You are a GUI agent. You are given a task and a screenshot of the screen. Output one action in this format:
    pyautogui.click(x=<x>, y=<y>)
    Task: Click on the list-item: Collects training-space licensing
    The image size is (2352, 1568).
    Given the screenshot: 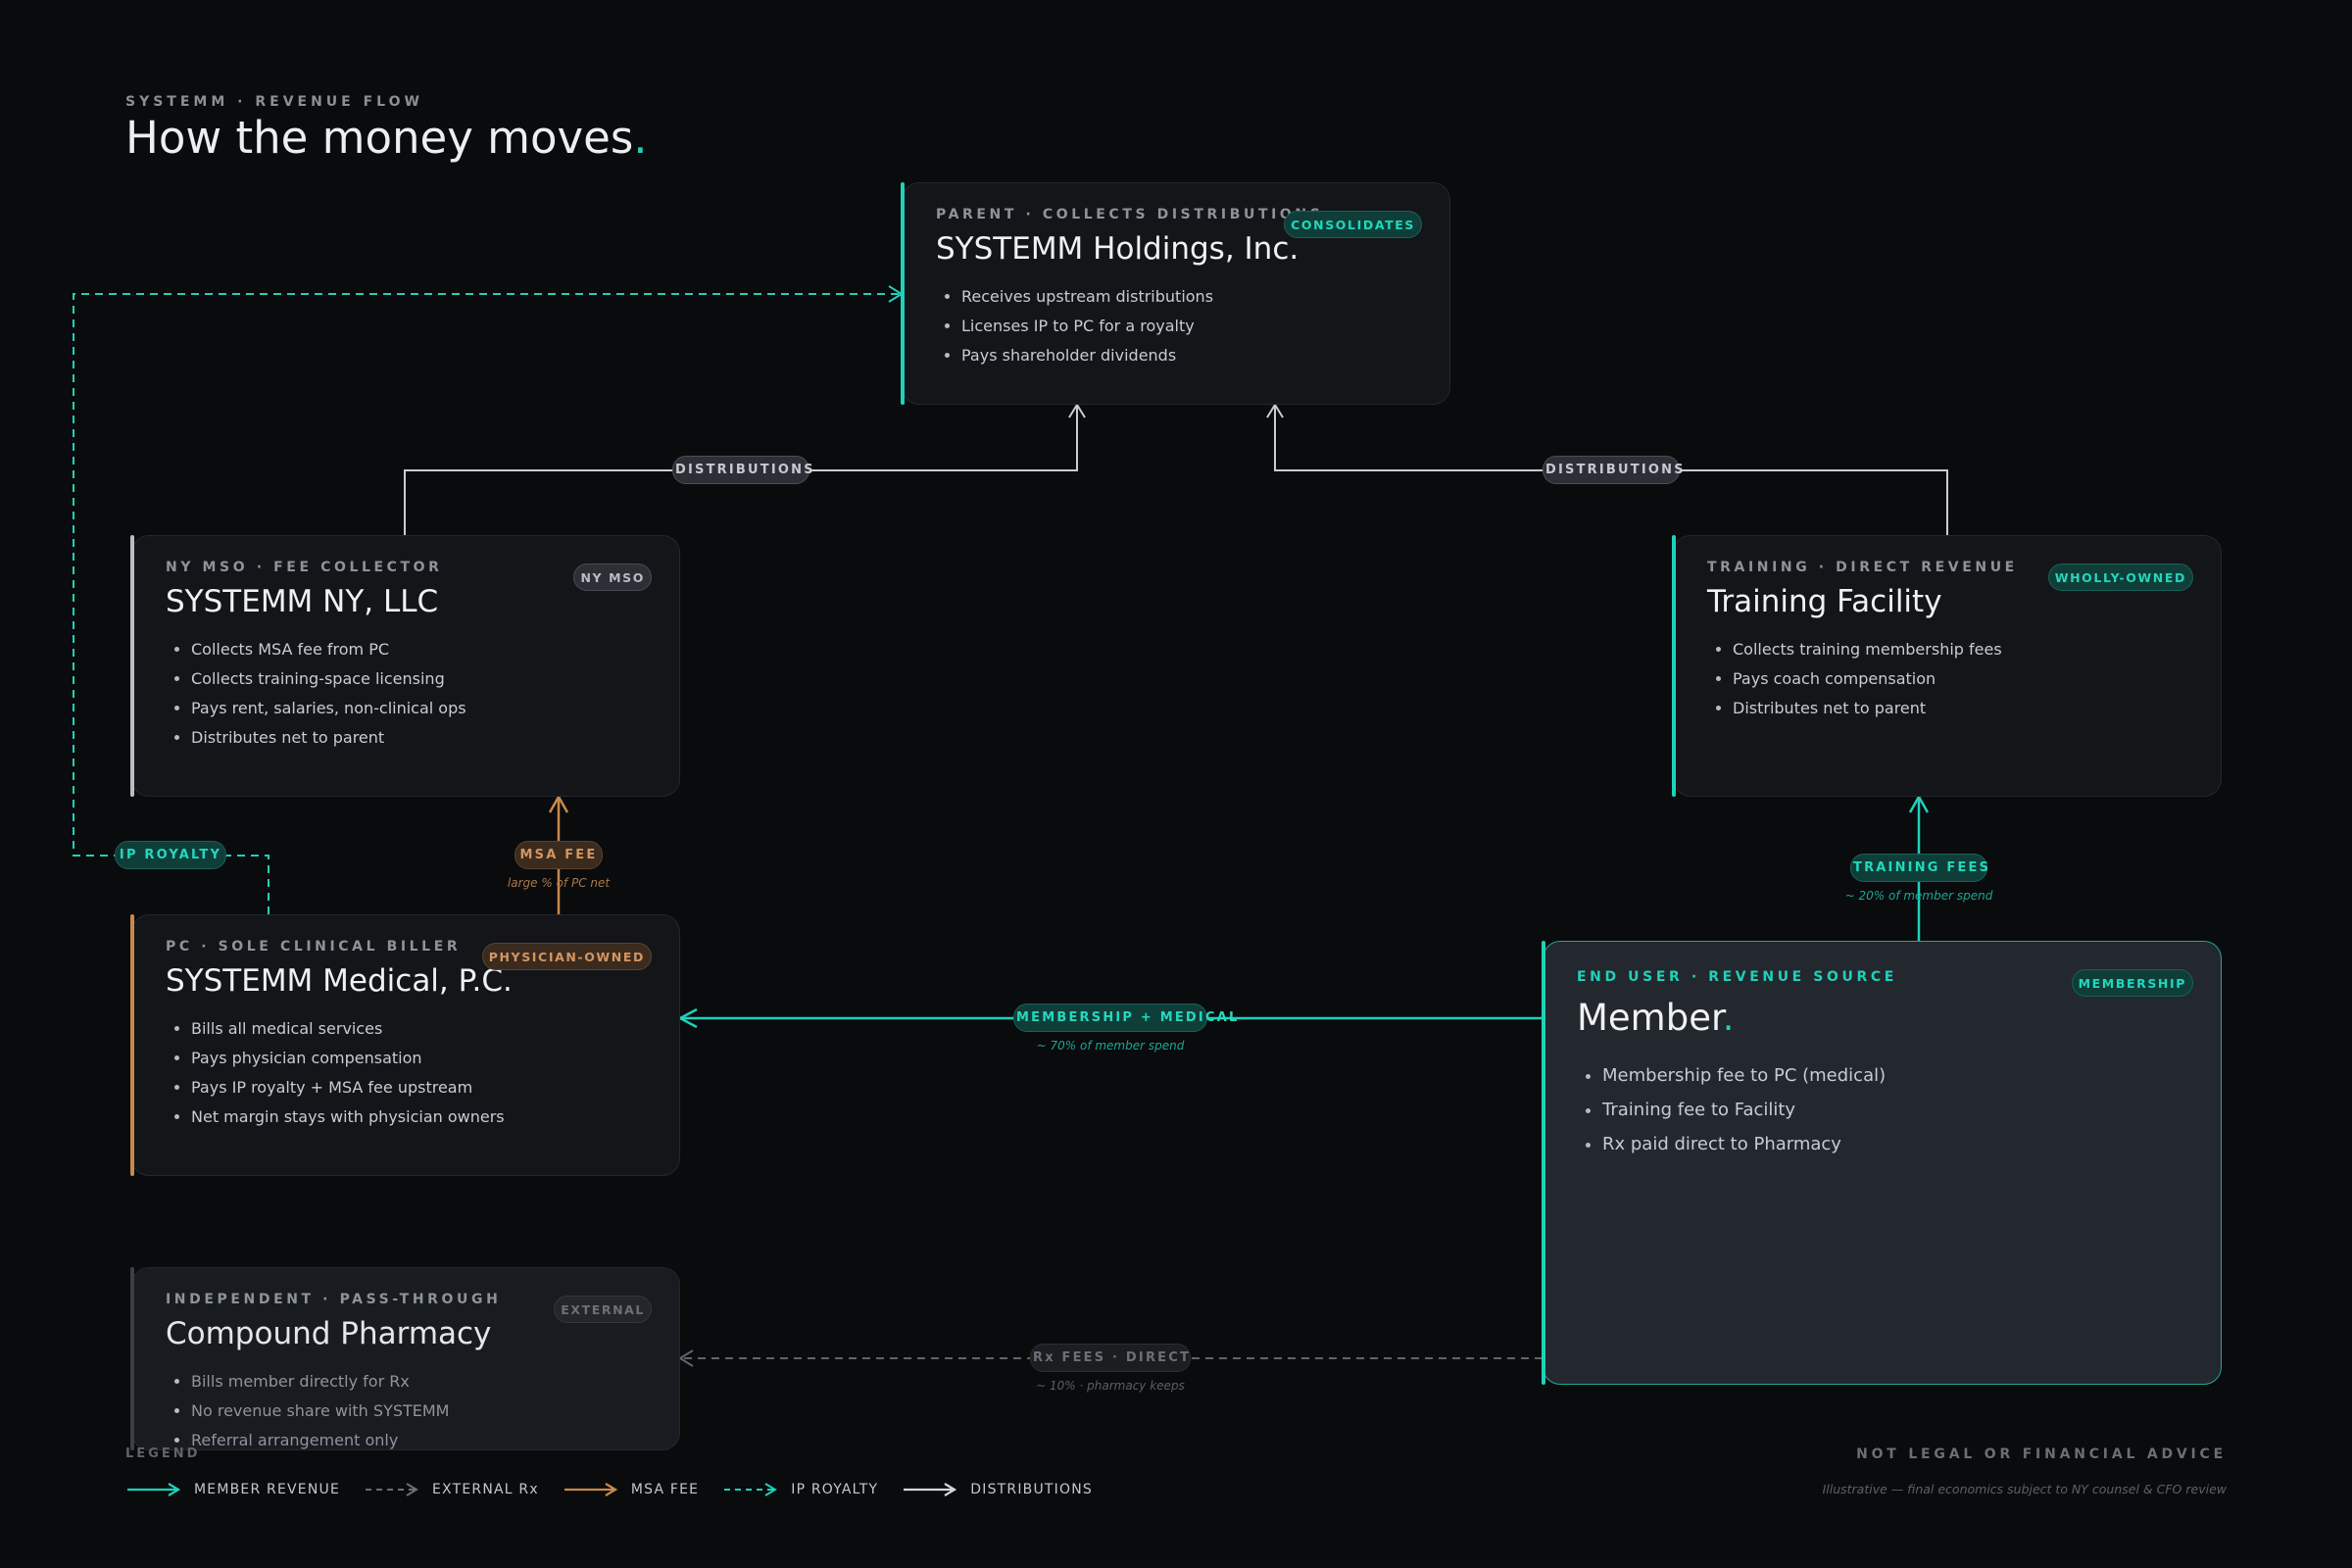 What is the action you would take?
    pyautogui.click(x=419, y=679)
    